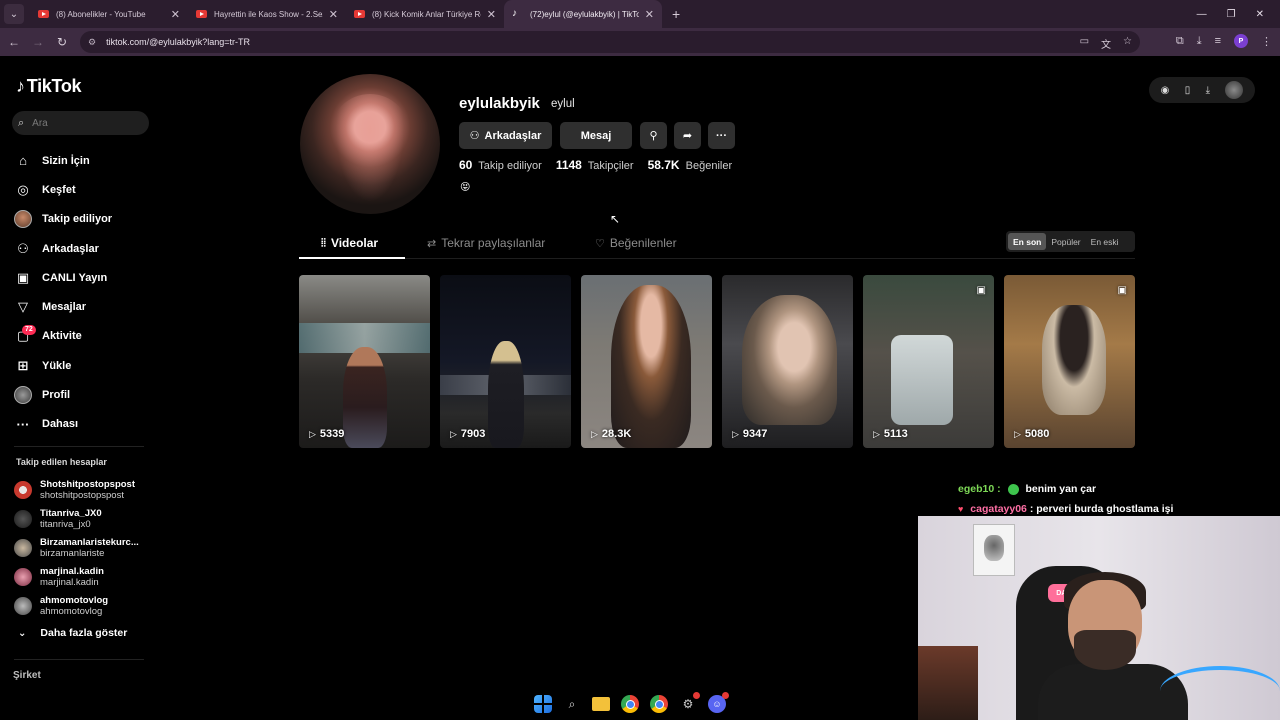 Image resolution: width=1280 pixels, height=720 pixels. Describe the element at coordinates (787, 361) in the screenshot. I see `video-thumbnail: ▷ 9347` at that location.